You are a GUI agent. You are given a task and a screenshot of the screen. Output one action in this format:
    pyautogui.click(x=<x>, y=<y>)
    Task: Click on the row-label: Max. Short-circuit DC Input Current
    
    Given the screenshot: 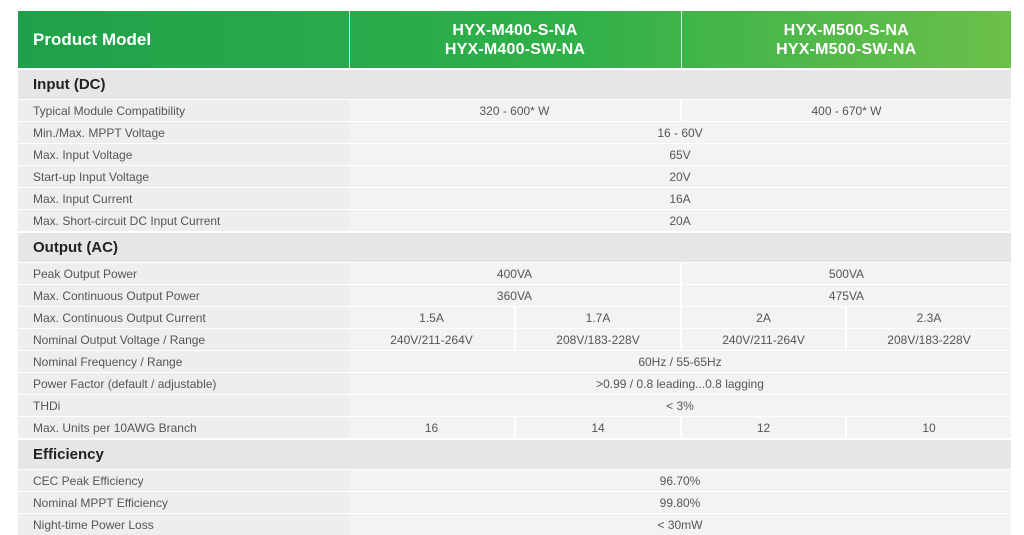 What is the action you would take?
    pyautogui.click(x=183, y=221)
    